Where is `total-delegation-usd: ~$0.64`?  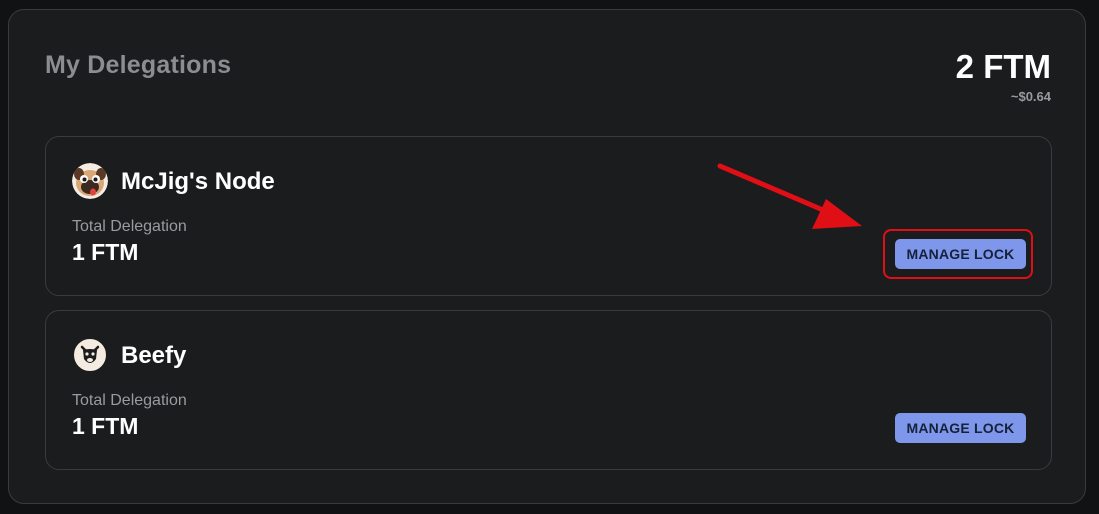 total-delegation-usd: ~$0.64 is located at coordinates (1030, 96).